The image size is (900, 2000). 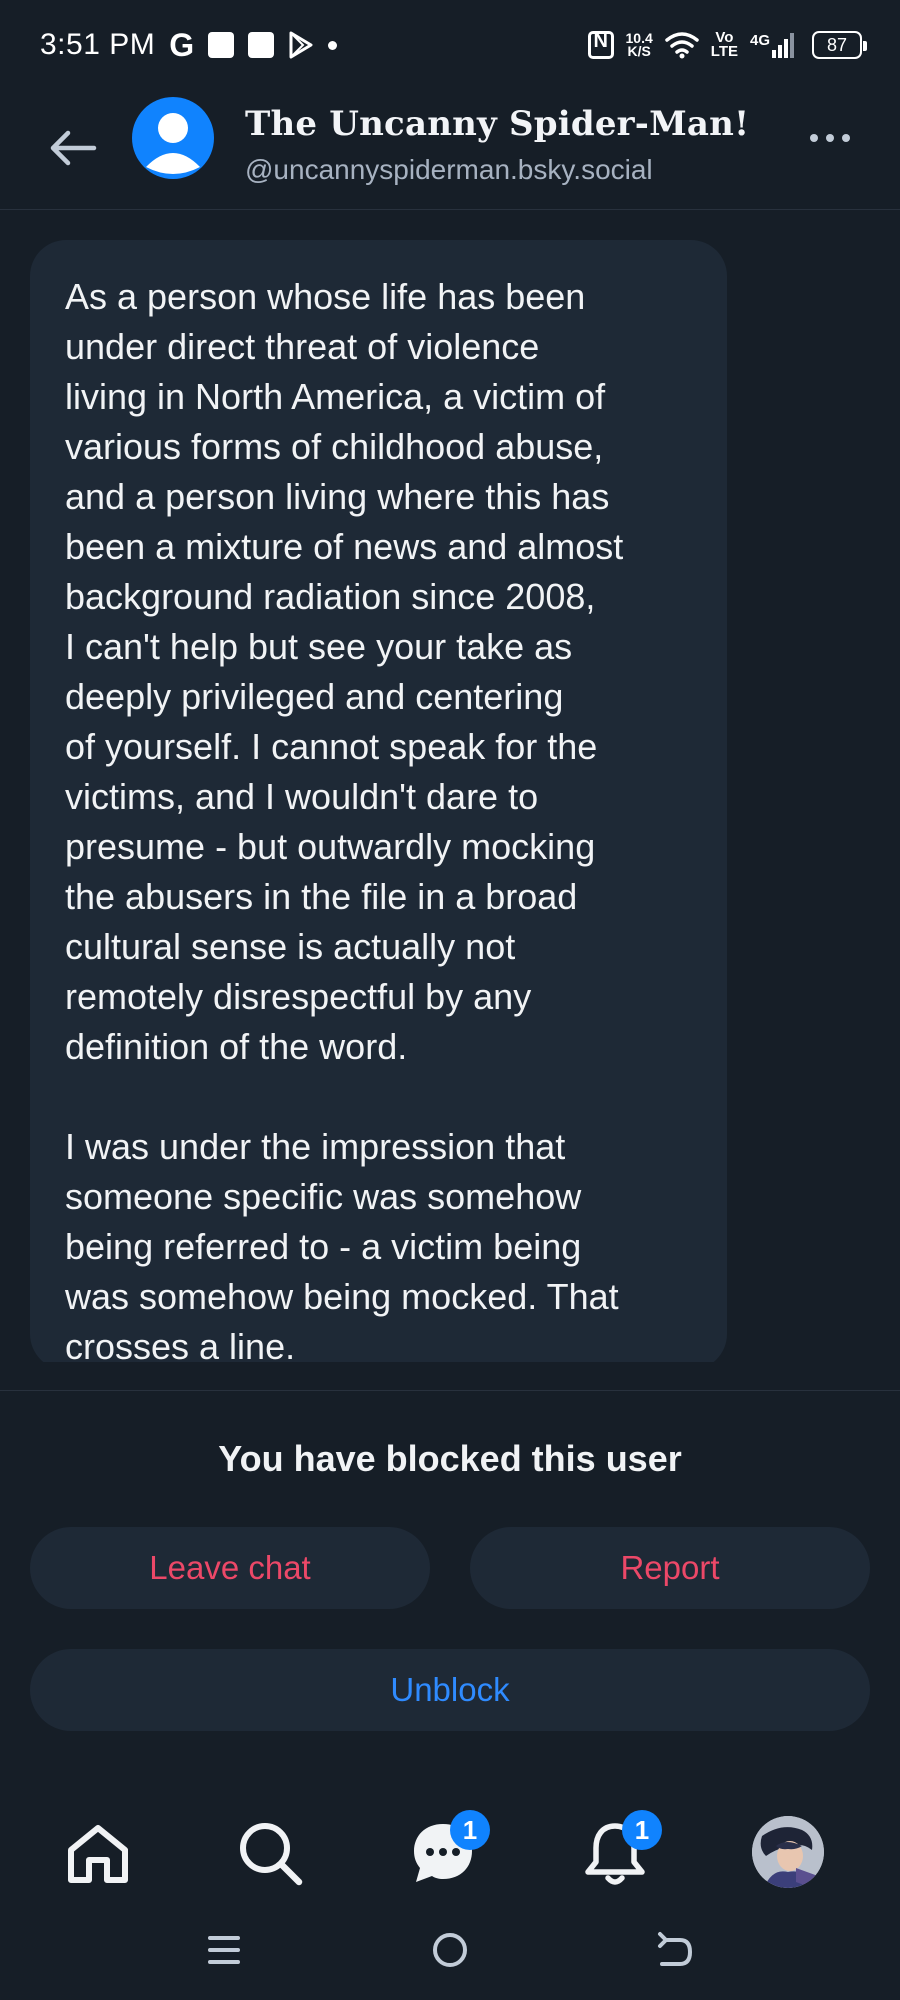 I want to click on user-handle: @uncannyspiderman.bsky.social, so click(x=449, y=170).